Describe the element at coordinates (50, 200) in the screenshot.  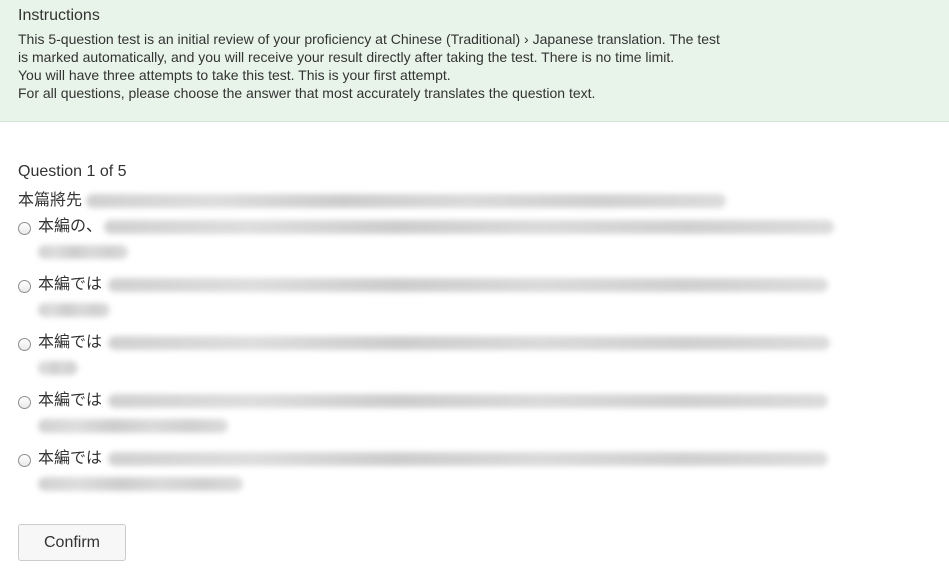
I see `question-text-visible: 本篇將先` at that location.